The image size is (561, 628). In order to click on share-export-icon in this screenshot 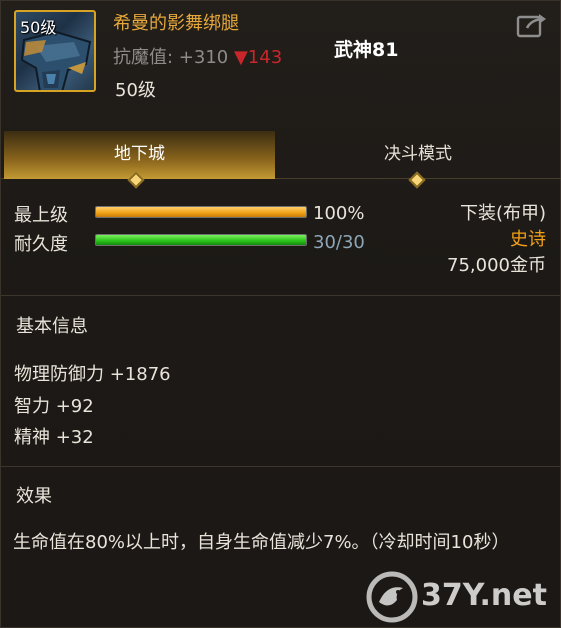, I will do `click(531, 26)`.